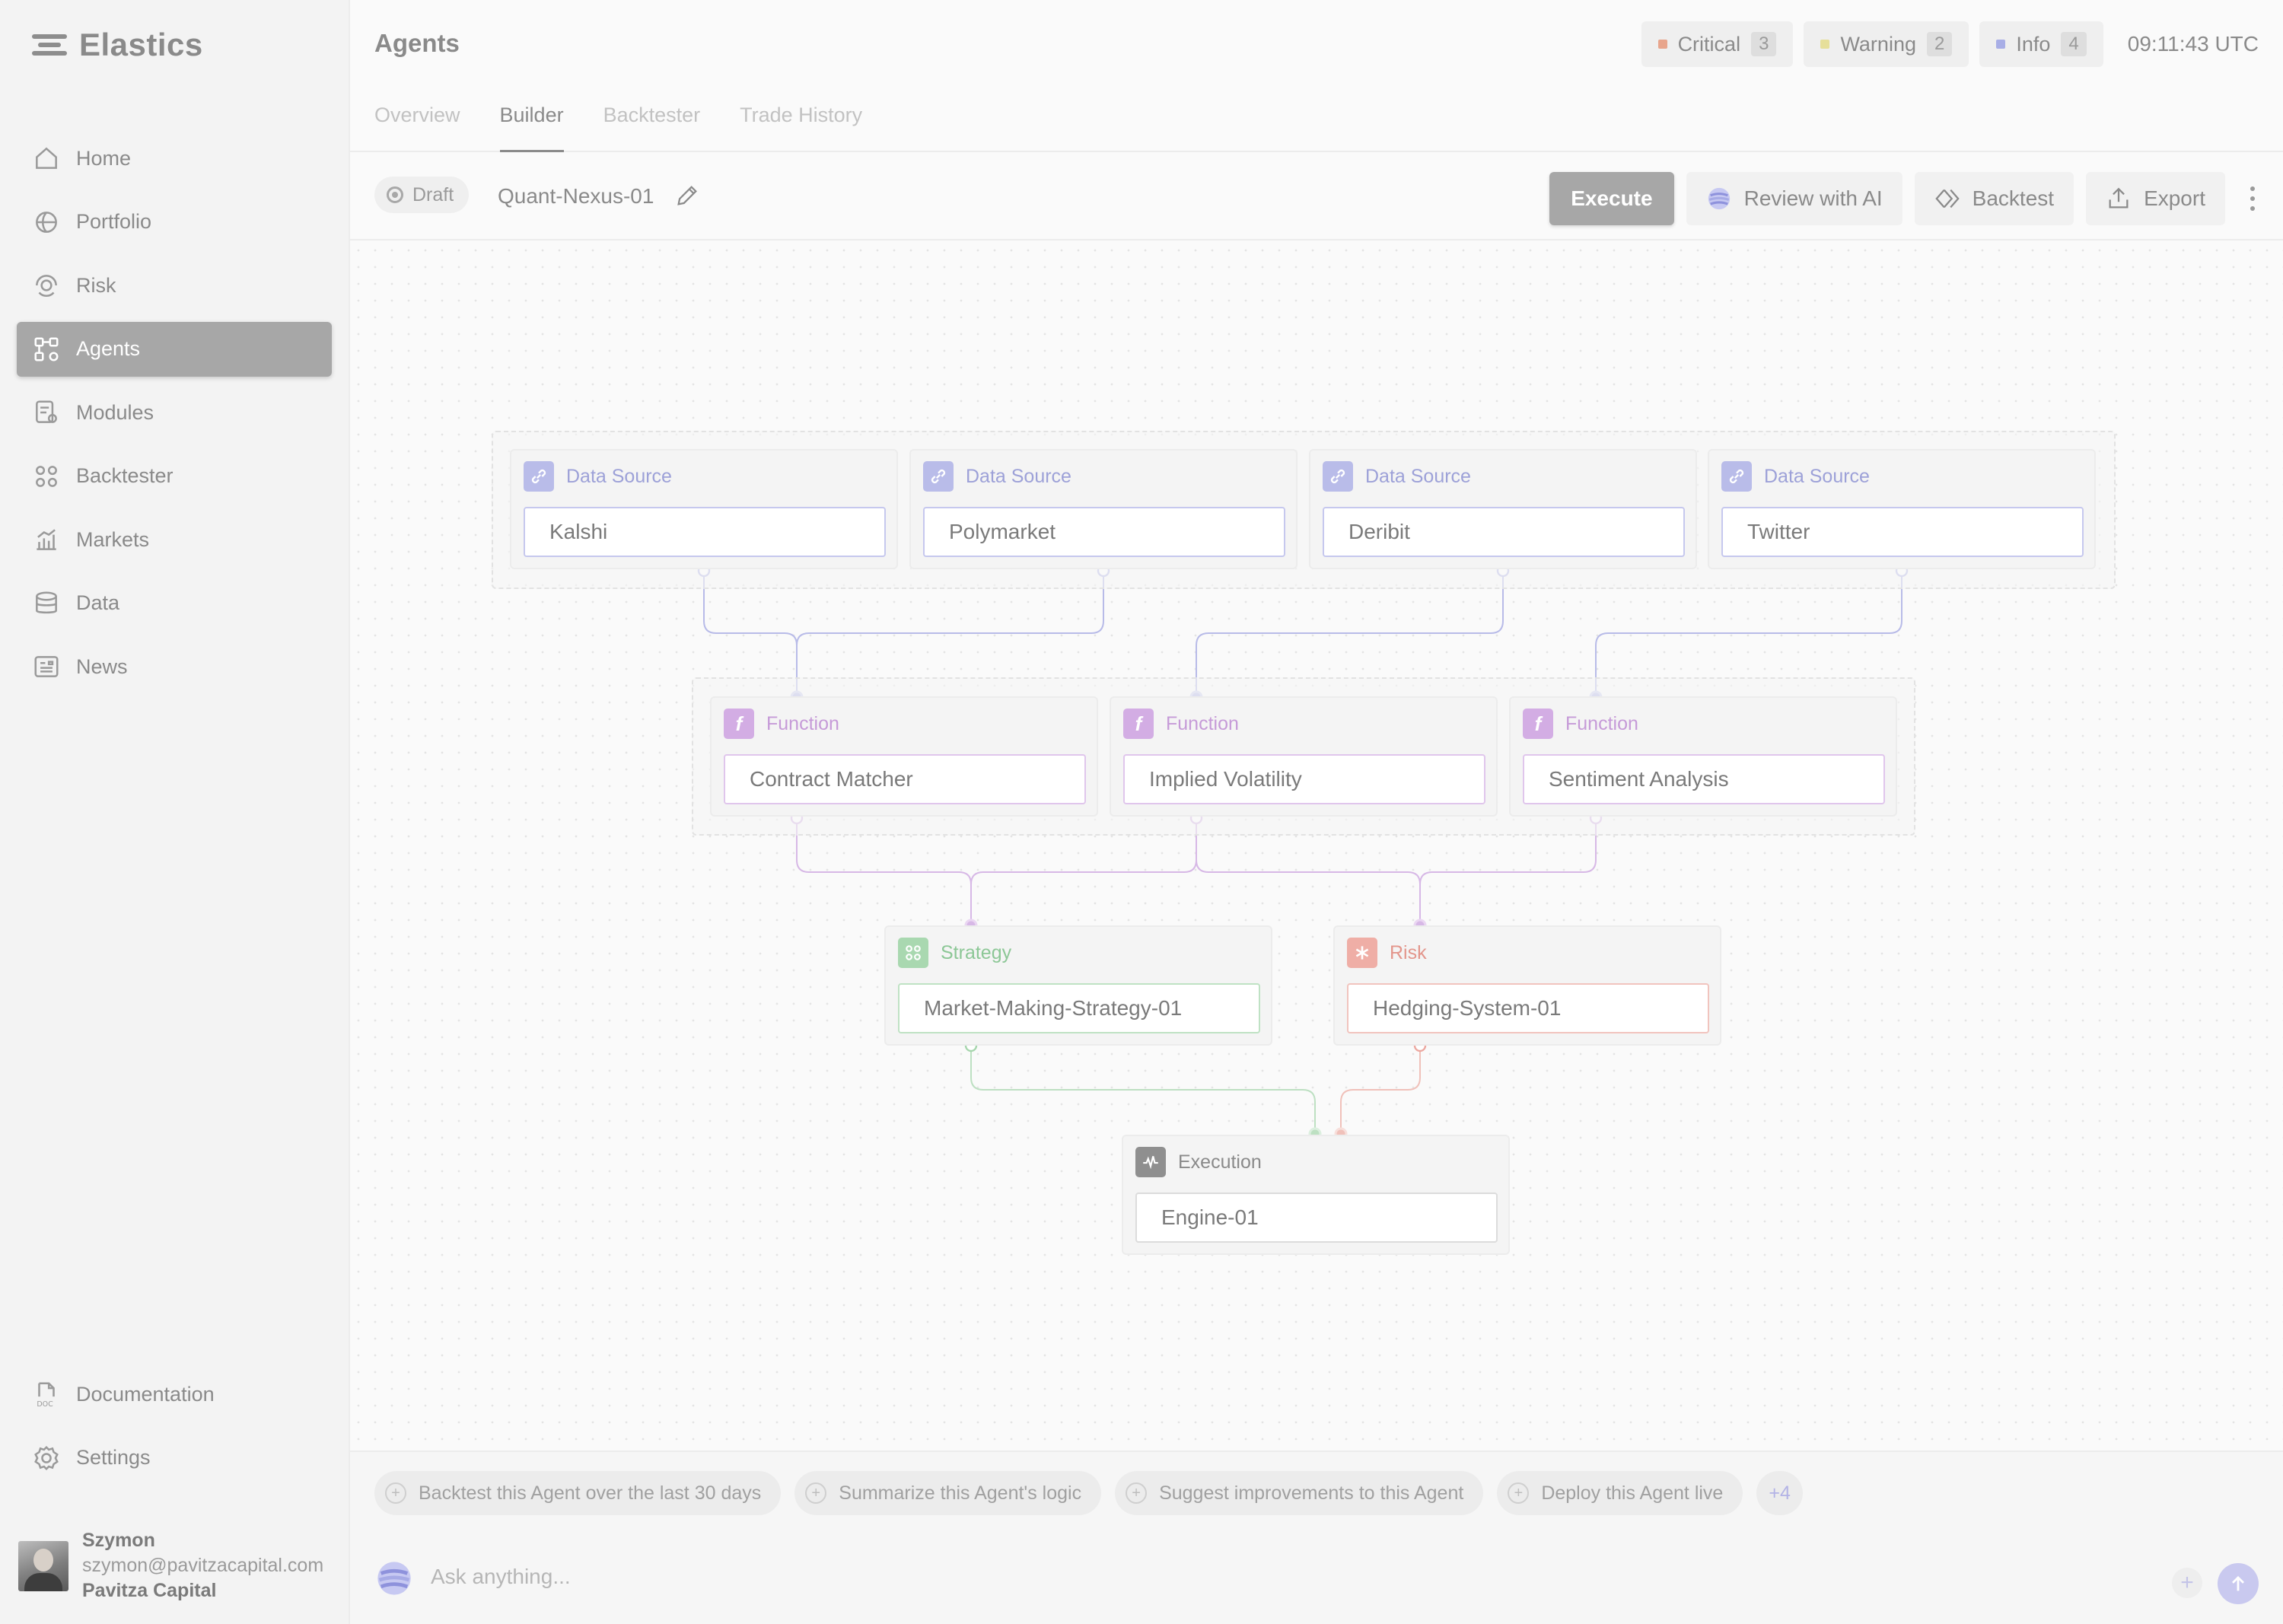  Describe the element at coordinates (802, 723) in the screenshot. I see `node-type-label: Function` at that location.